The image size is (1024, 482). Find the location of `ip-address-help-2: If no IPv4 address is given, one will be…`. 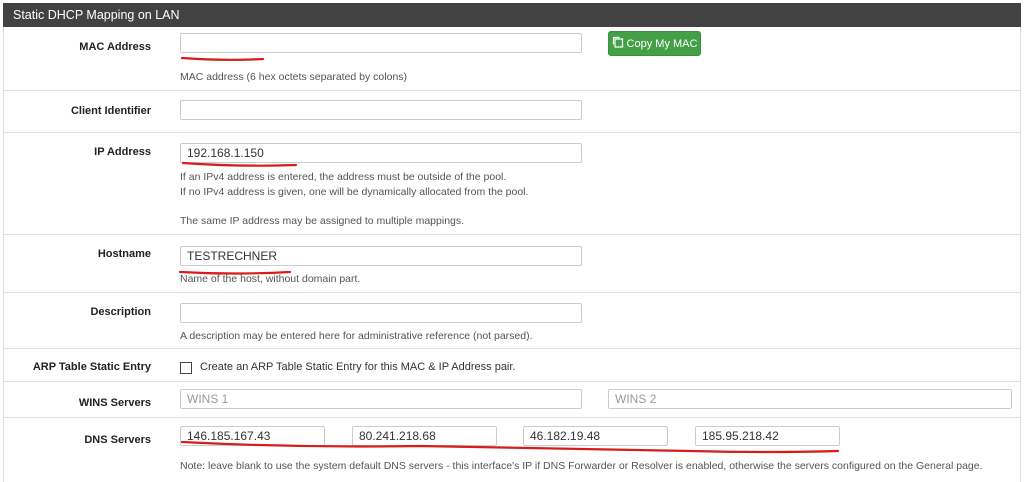

ip-address-help-2: If no IPv4 address is given, one will be… is located at coordinates (354, 192).